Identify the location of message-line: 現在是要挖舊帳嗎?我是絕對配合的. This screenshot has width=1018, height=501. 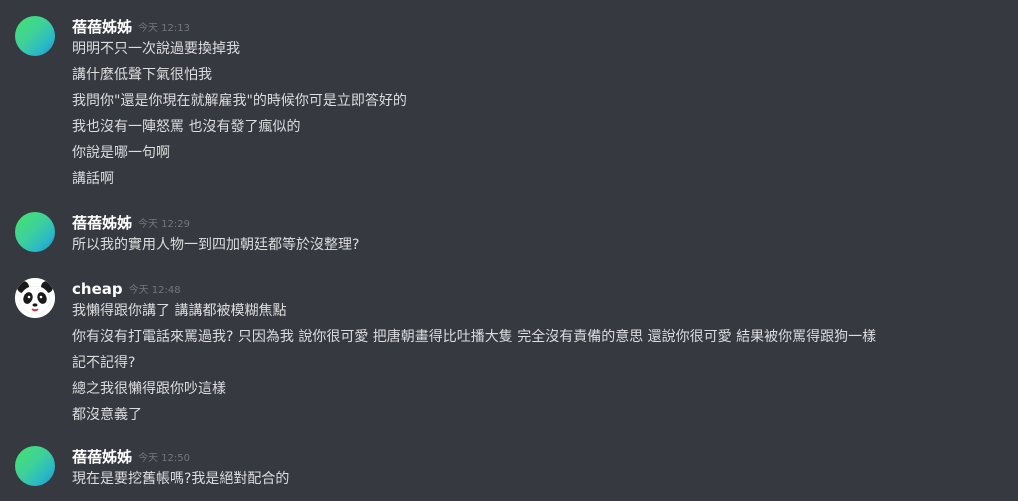
(181, 479).